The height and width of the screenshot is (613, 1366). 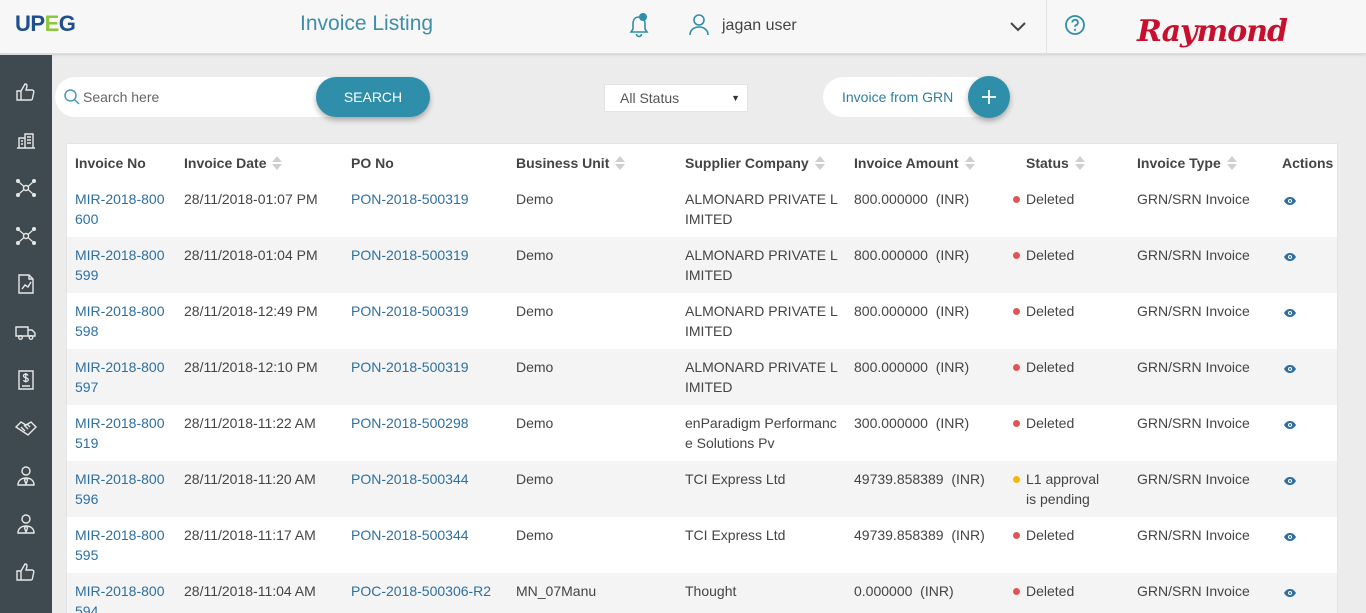 What do you see at coordinates (122, 265) in the screenshot?
I see `invoice-no-link: MIR-2018-800599` at bounding box center [122, 265].